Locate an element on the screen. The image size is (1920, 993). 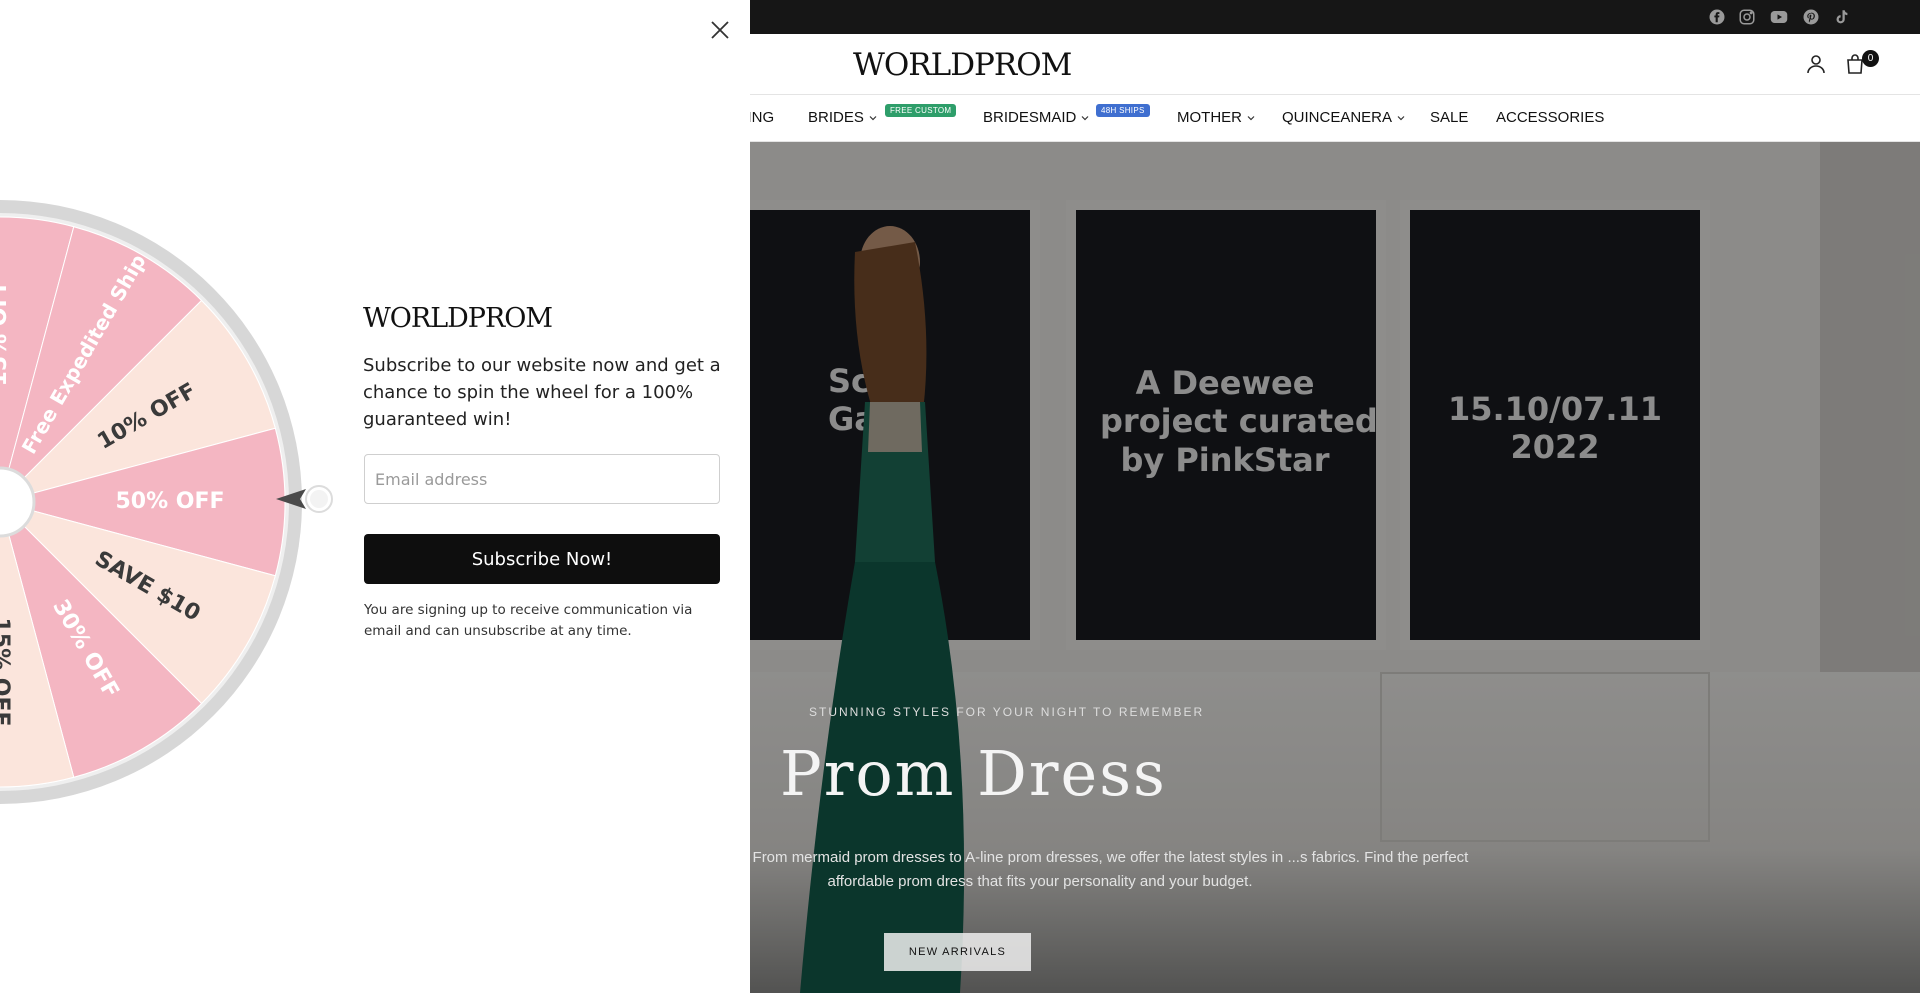
close-icon is located at coordinates (720, 30).